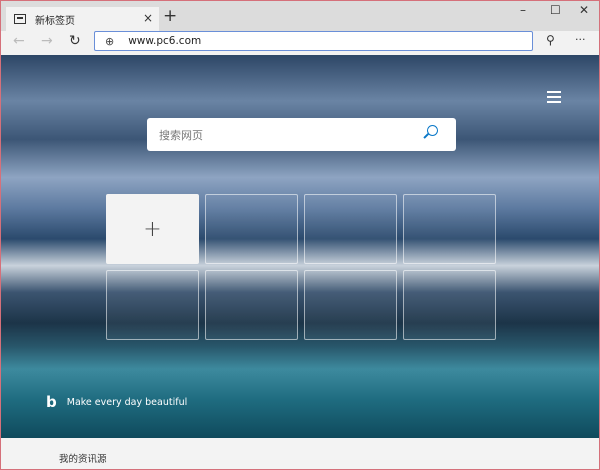  Describe the element at coordinates (152, 229) in the screenshot. I see `add-site-button: +` at that location.